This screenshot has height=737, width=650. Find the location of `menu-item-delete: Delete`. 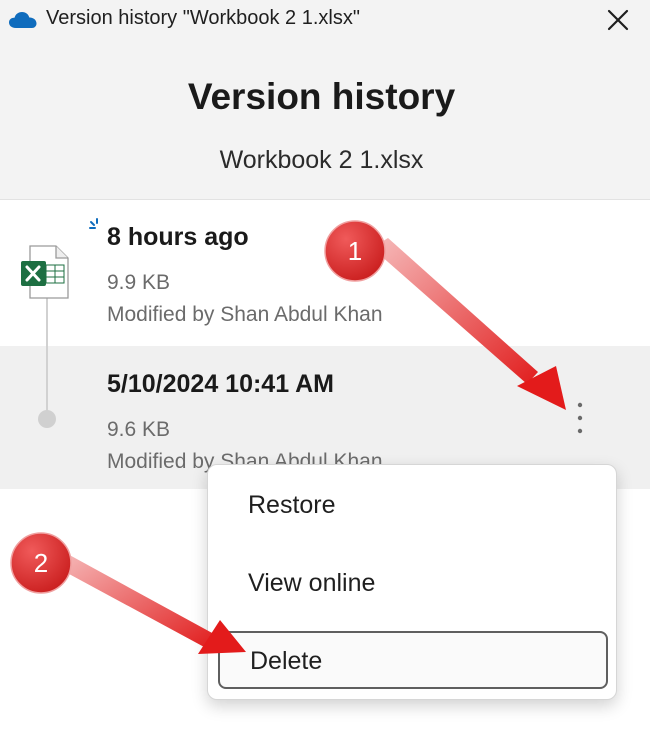

menu-item-delete: Delete is located at coordinates (413, 660).